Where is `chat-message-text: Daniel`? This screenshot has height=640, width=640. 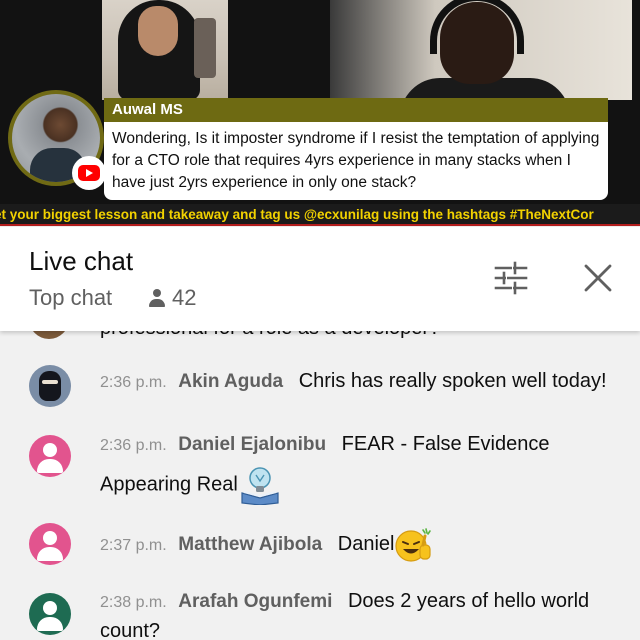
chat-message-text: Daniel is located at coordinates (366, 544).